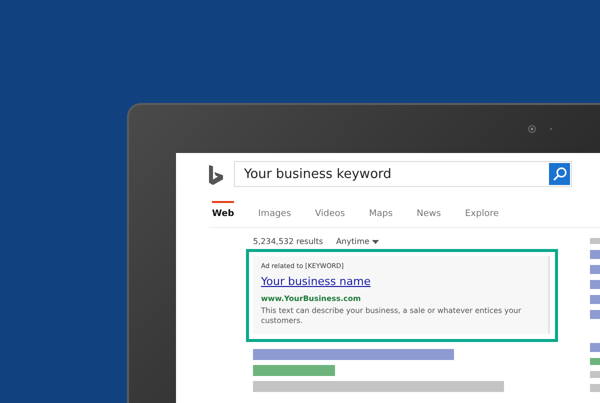 Image resolution: width=600 pixels, height=403 pixels. I want to click on search-tab: Maps, so click(380, 214).